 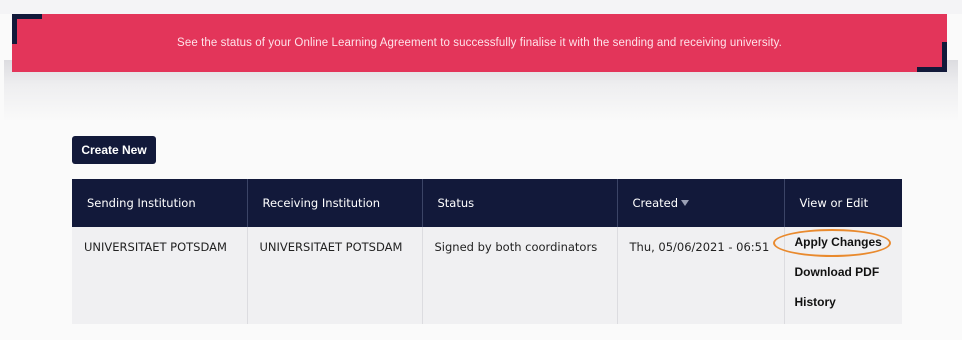 What do you see at coordinates (843, 203) in the screenshot?
I see `header-view-edit: View or Edit` at bounding box center [843, 203].